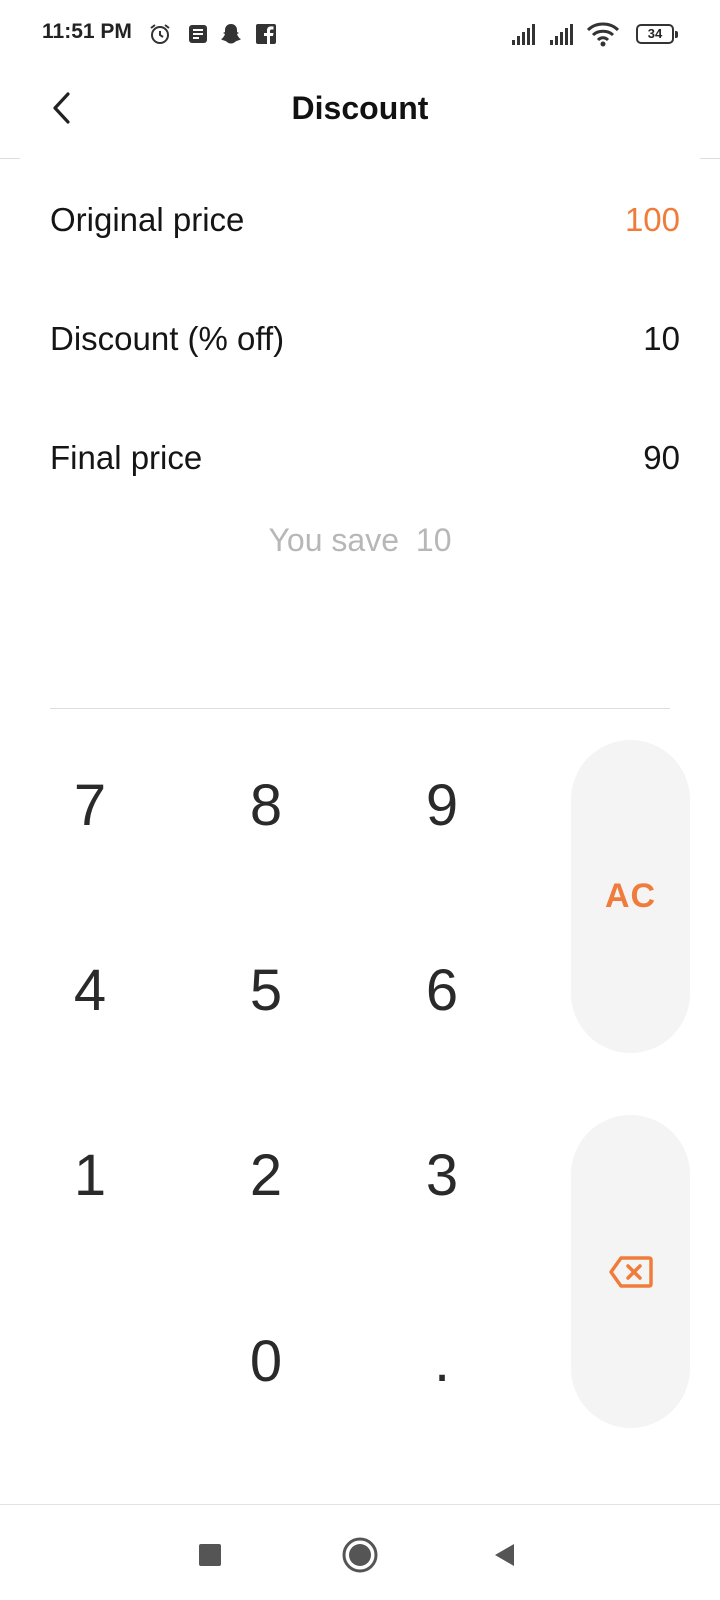 This screenshot has width=720, height=1600. What do you see at coordinates (90, 990) in the screenshot?
I see `key-4: 4` at bounding box center [90, 990].